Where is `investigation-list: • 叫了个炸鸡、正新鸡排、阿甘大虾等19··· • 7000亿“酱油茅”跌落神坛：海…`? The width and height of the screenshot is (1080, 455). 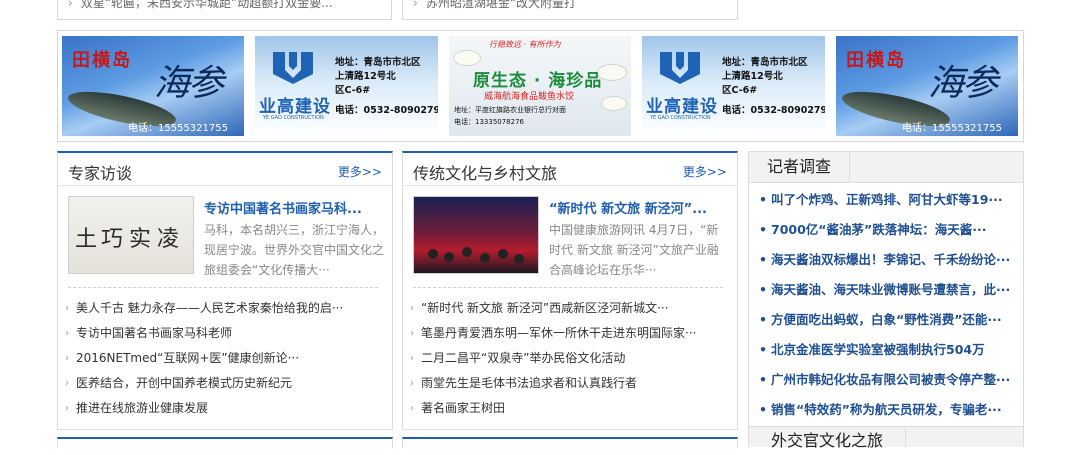
investigation-list: • 叫了个炸鸡、正新鸡排、阿甘大虾等19··· • 7000亿“酱油茅”跌落神坛：海… is located at coordinates (886, 305).